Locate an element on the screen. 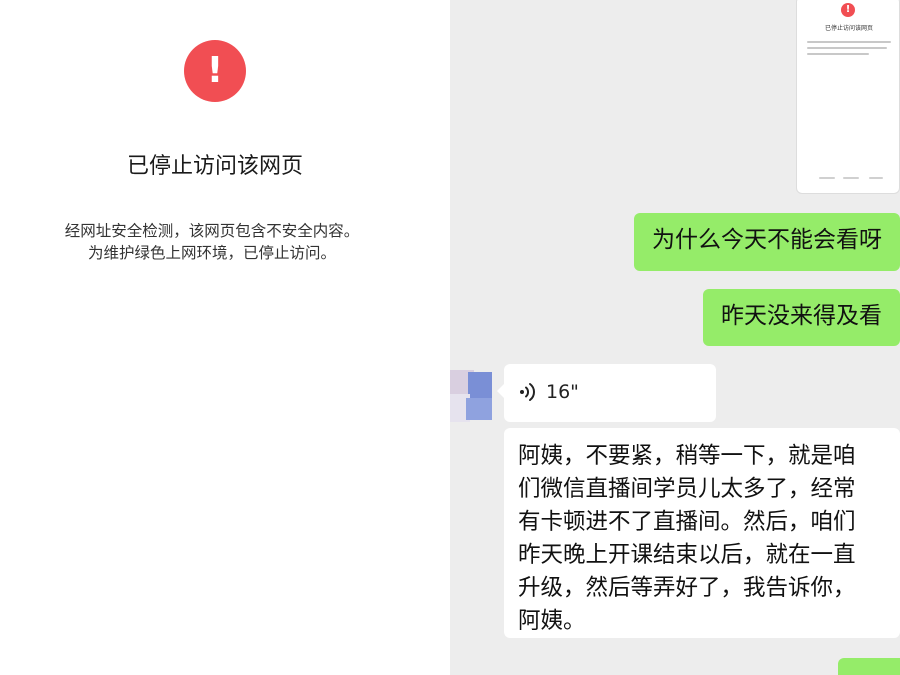  screenshot-image-message: ! 已停止访问该网页 is located at coordinates (848, 97).